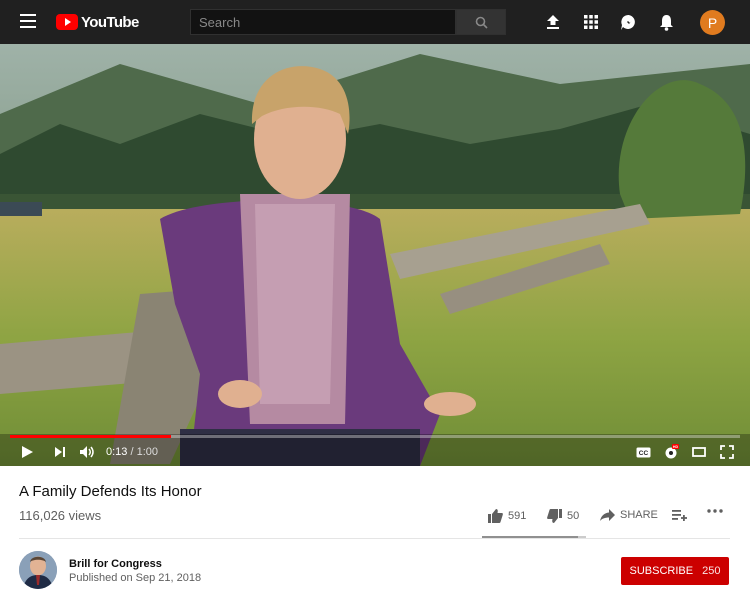 This screenshot has width=750, height=602. Describe the element at coordinates (90, 436) in the screenshot. I see `progress-bar-played` at that location.